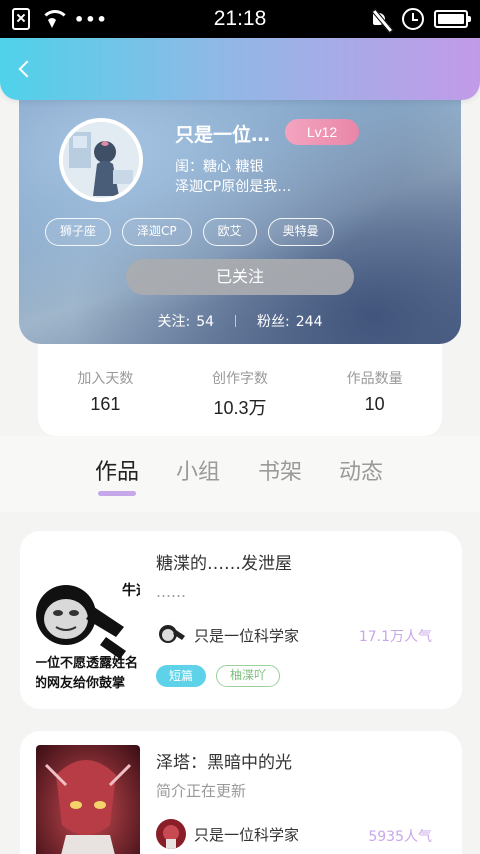  What do you see at coordinates (361, 470) in the screenshot?
I see `tab-activity: 动态` at bounding box center [361, 470].